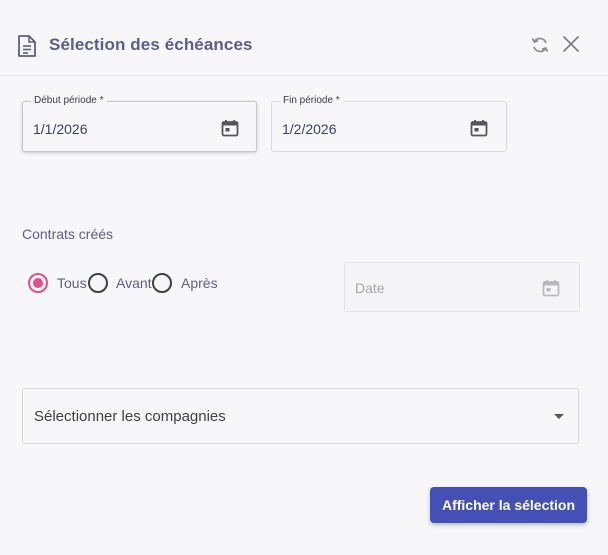  Describe the element at coordinates (72, 283) in the screenshot. I see `radio-label-tous: Tous` at that location.